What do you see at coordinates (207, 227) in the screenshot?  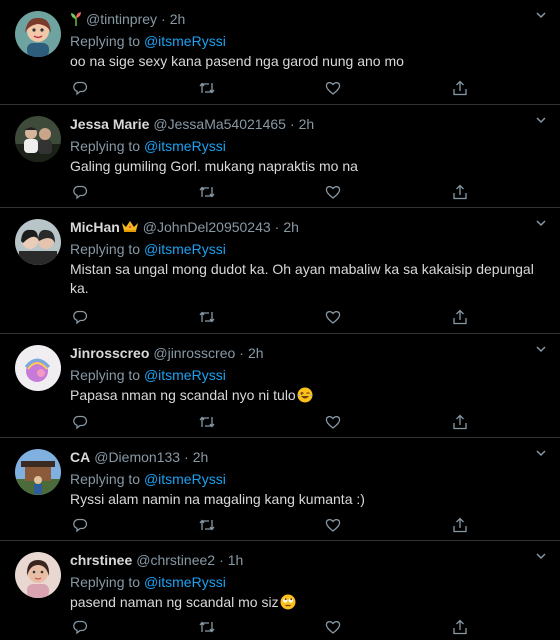 I see `user-handle: @JohnDel20950243` at bounding box center [207, 227].